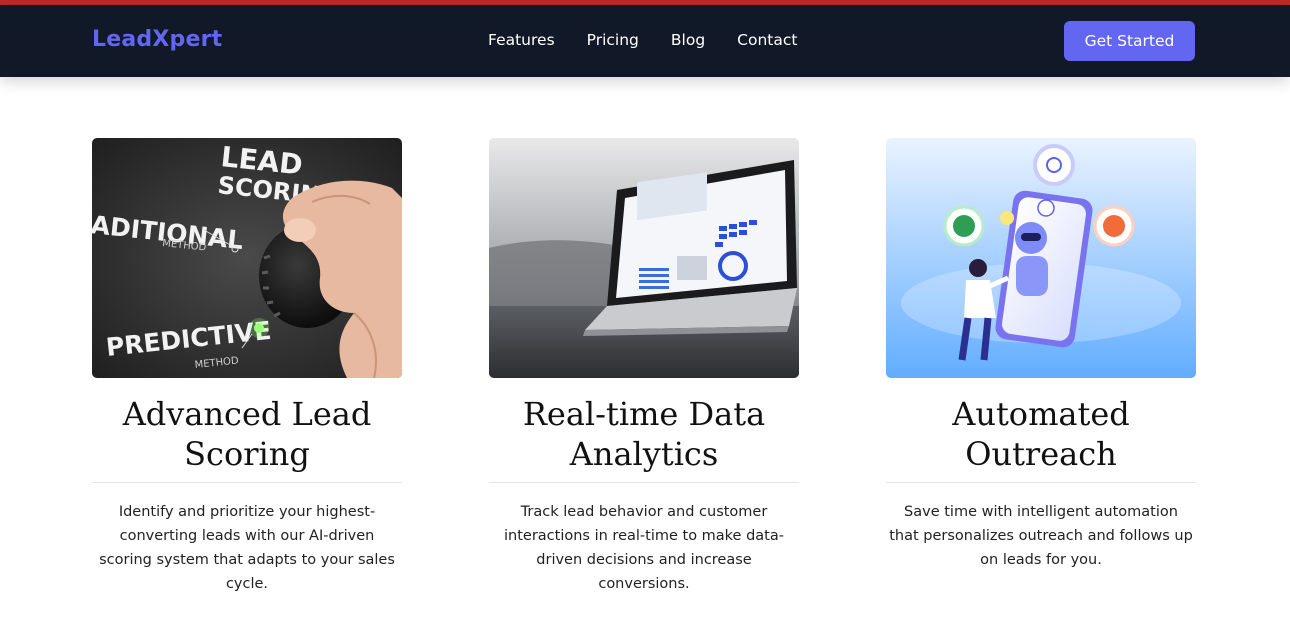 This screenshot has width=1290, height=625. Describe the element at coordinates (644, 434) in the screenshot. I see `card-title: Real-time Data Analytics` at that location.